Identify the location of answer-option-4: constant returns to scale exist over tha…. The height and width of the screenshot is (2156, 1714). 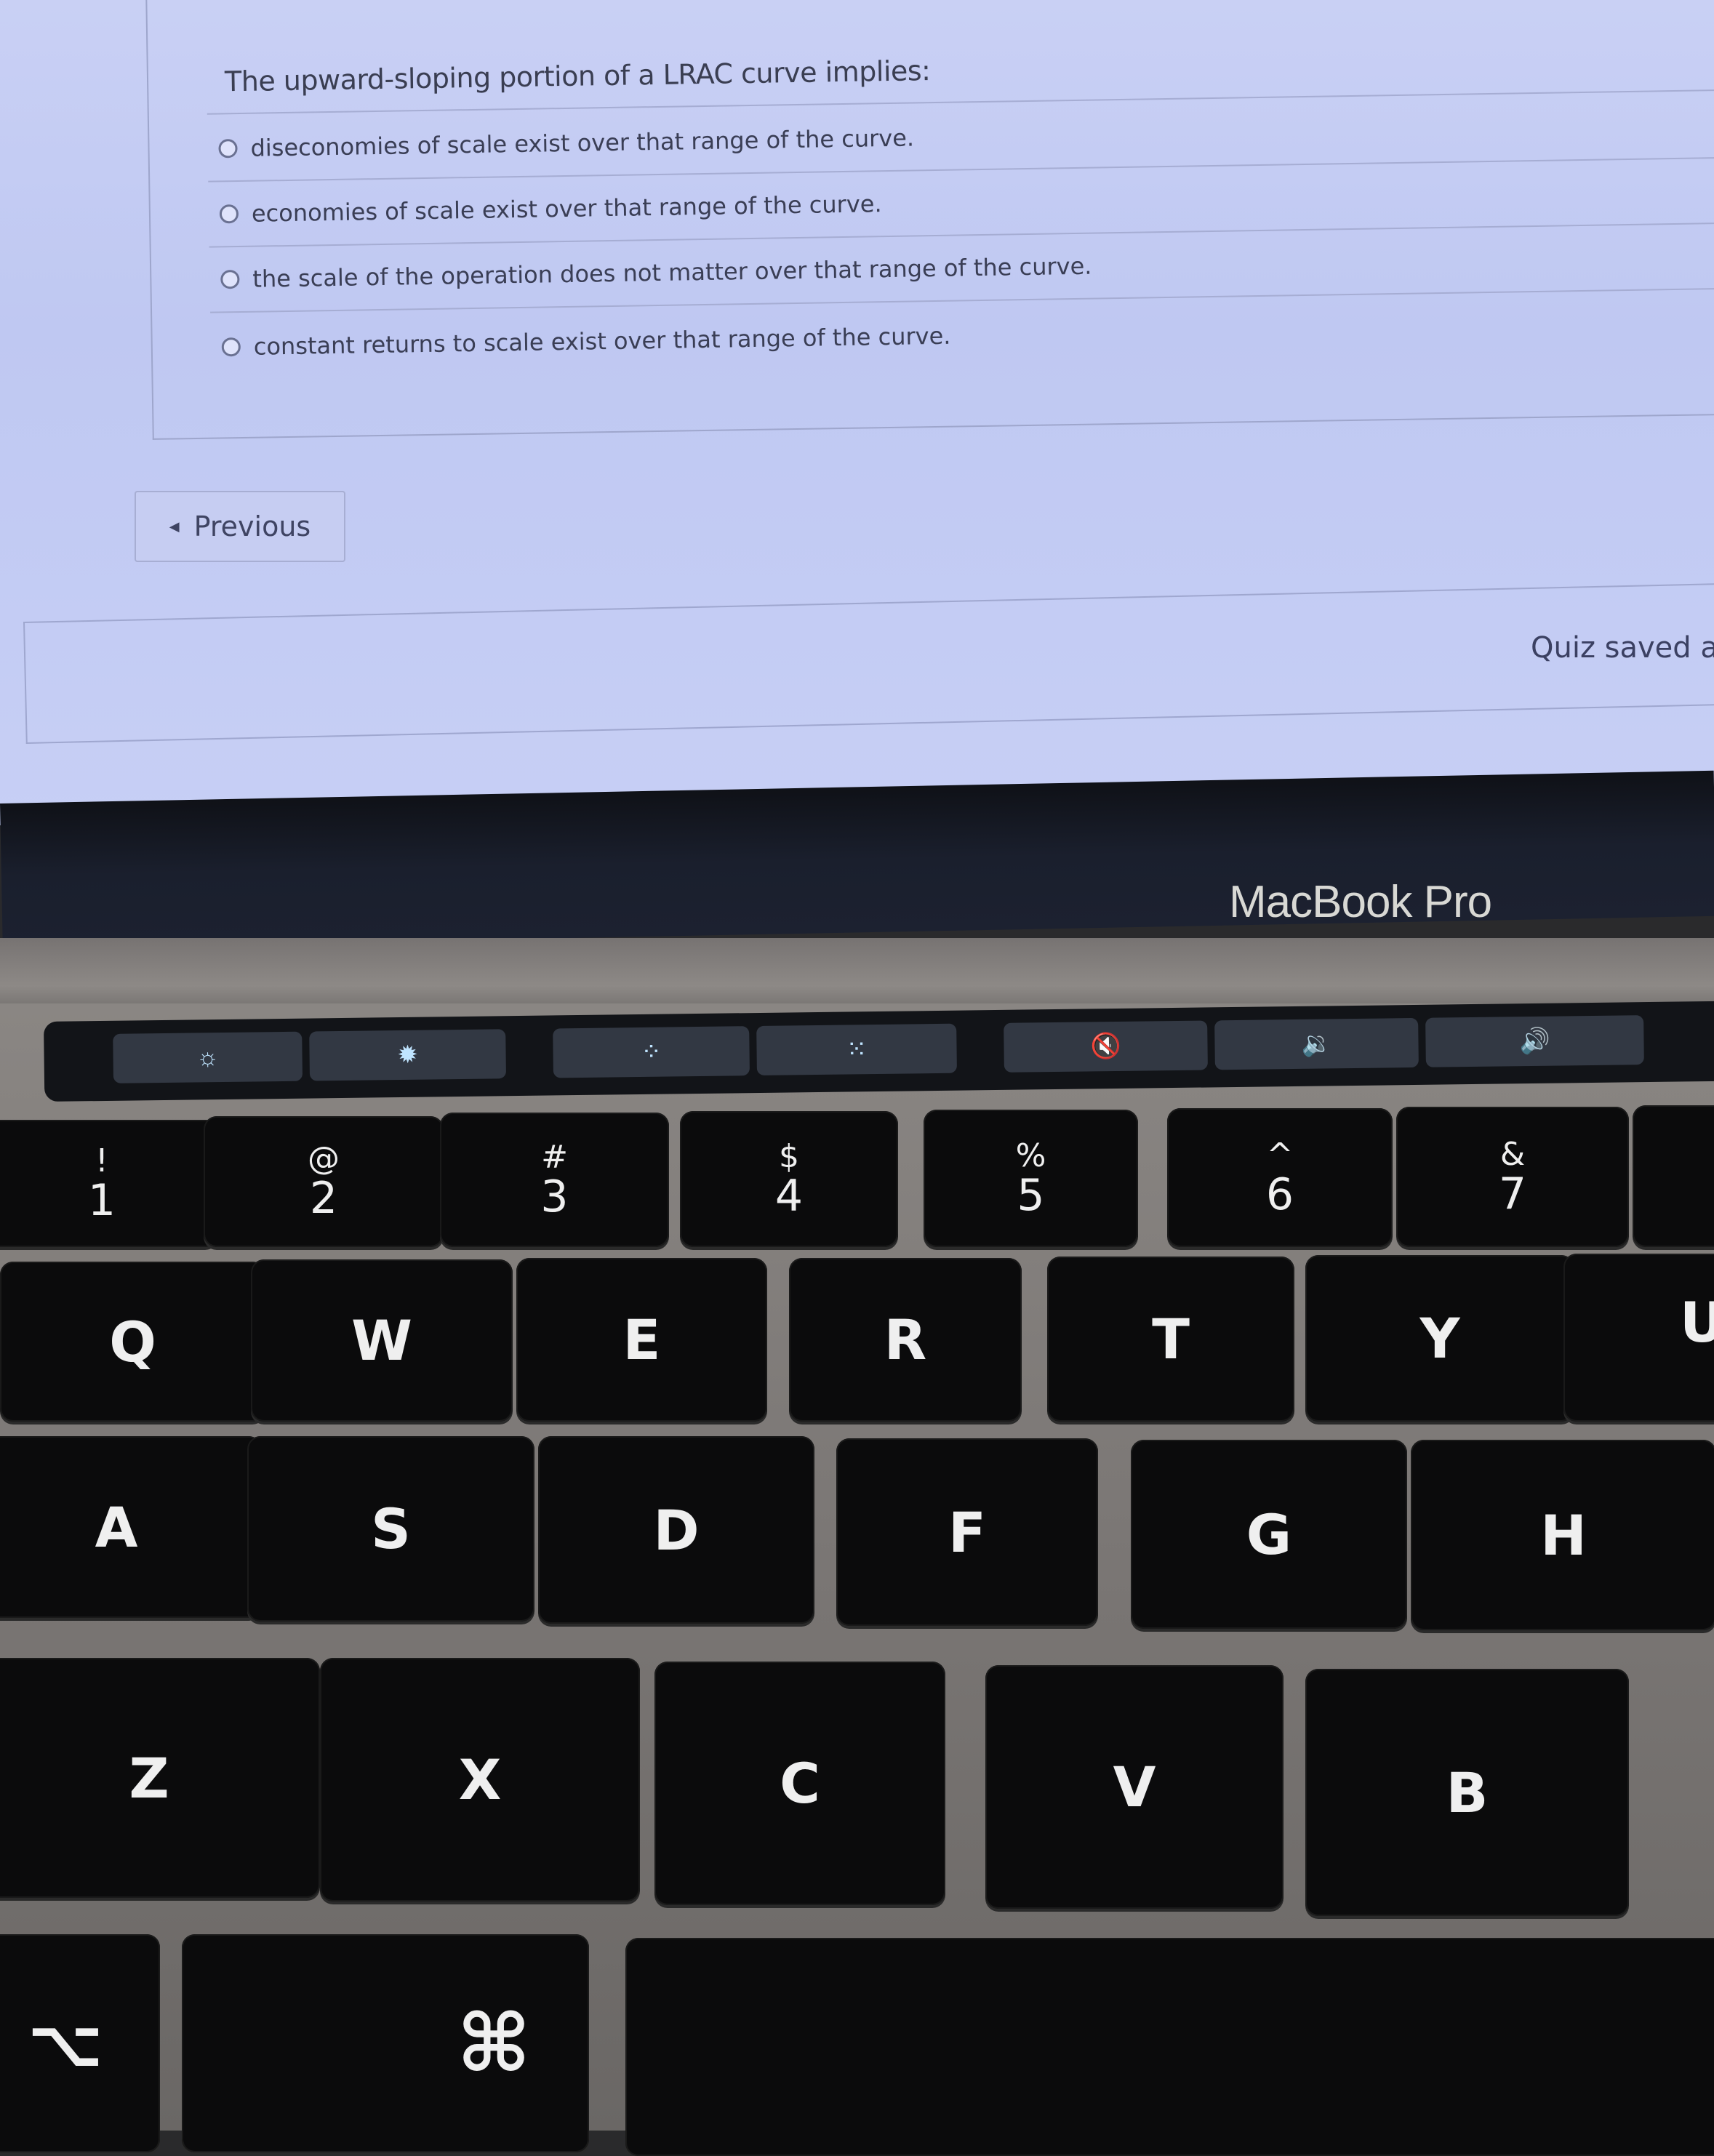
(586, 341).